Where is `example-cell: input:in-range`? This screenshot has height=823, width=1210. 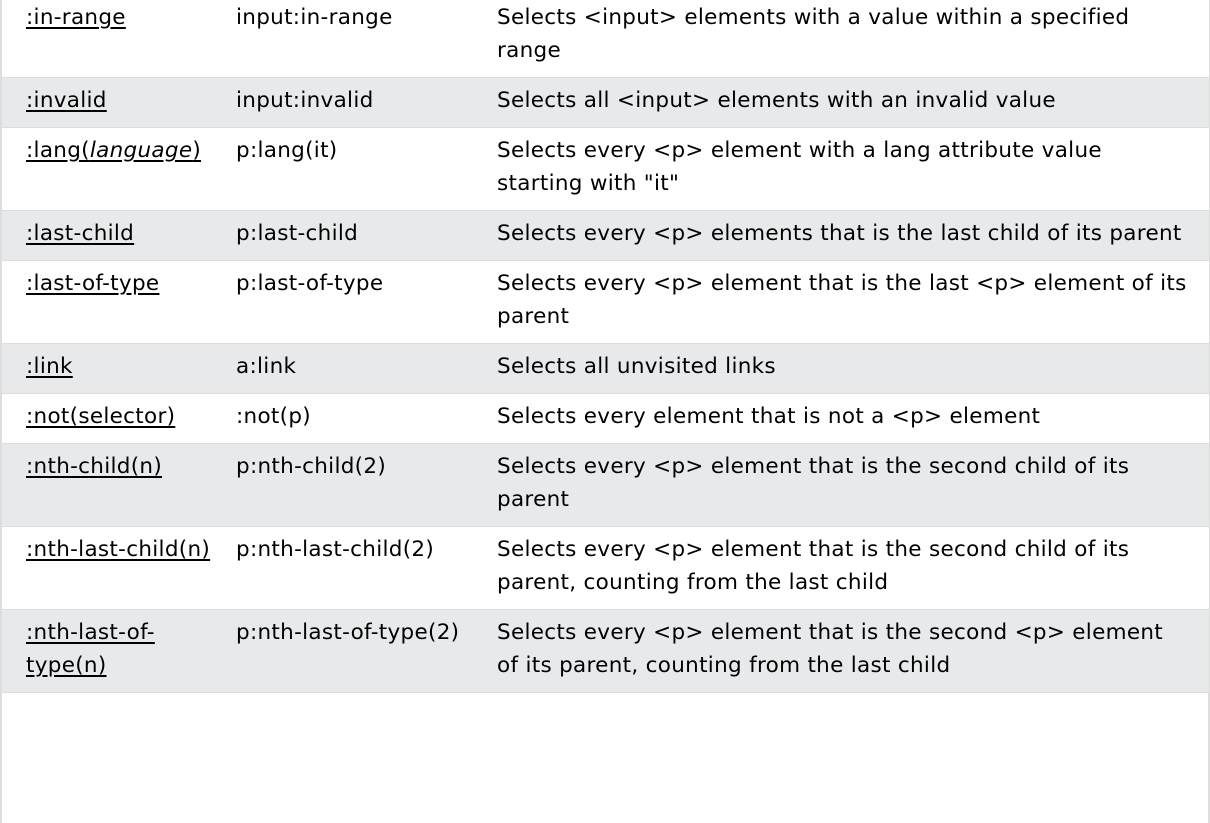
example-cell: input:in-range is located at coordinates (350, 39).